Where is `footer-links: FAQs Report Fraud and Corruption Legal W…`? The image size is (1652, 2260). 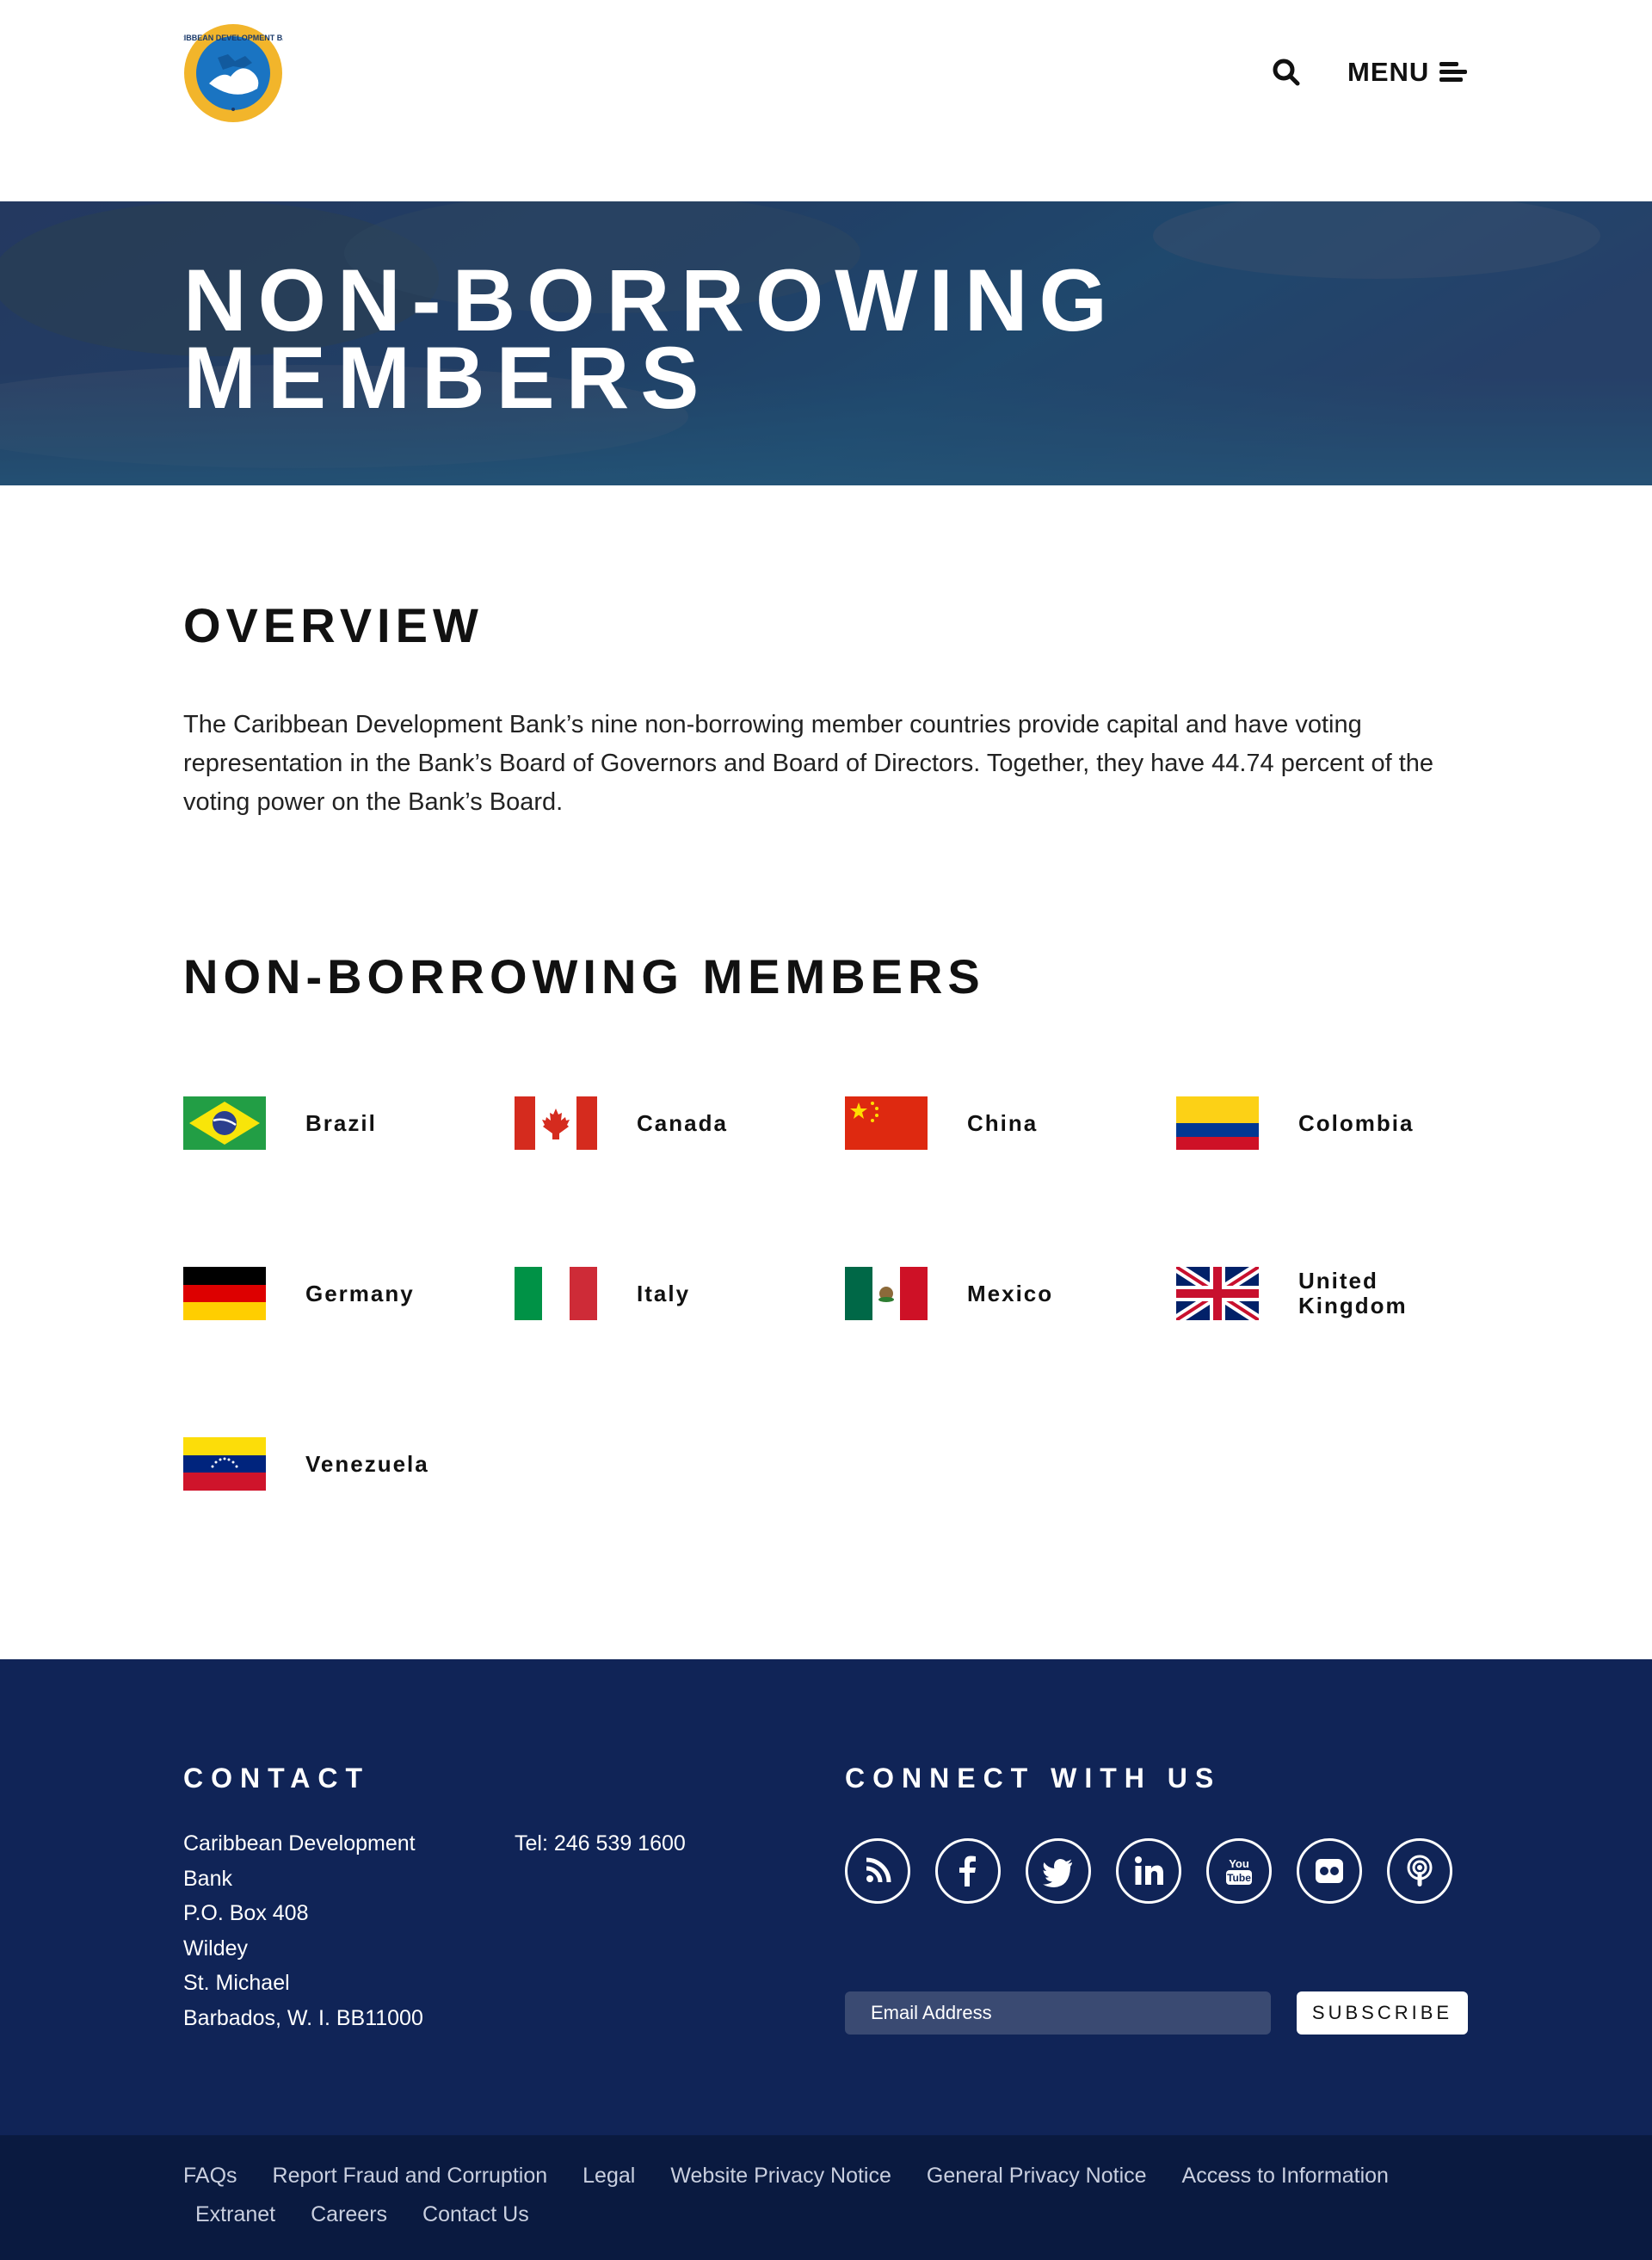 footer-links: FAQs Report Fraud and Corruption Legal W… is located at coordinates (828, 2195).